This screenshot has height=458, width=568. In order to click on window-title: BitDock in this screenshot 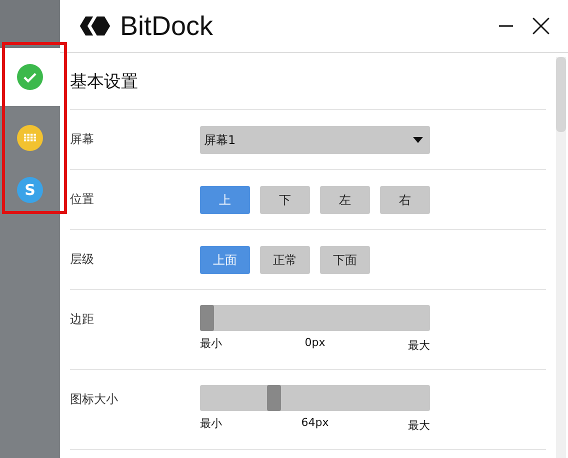, I will do `click(167, 26)`.